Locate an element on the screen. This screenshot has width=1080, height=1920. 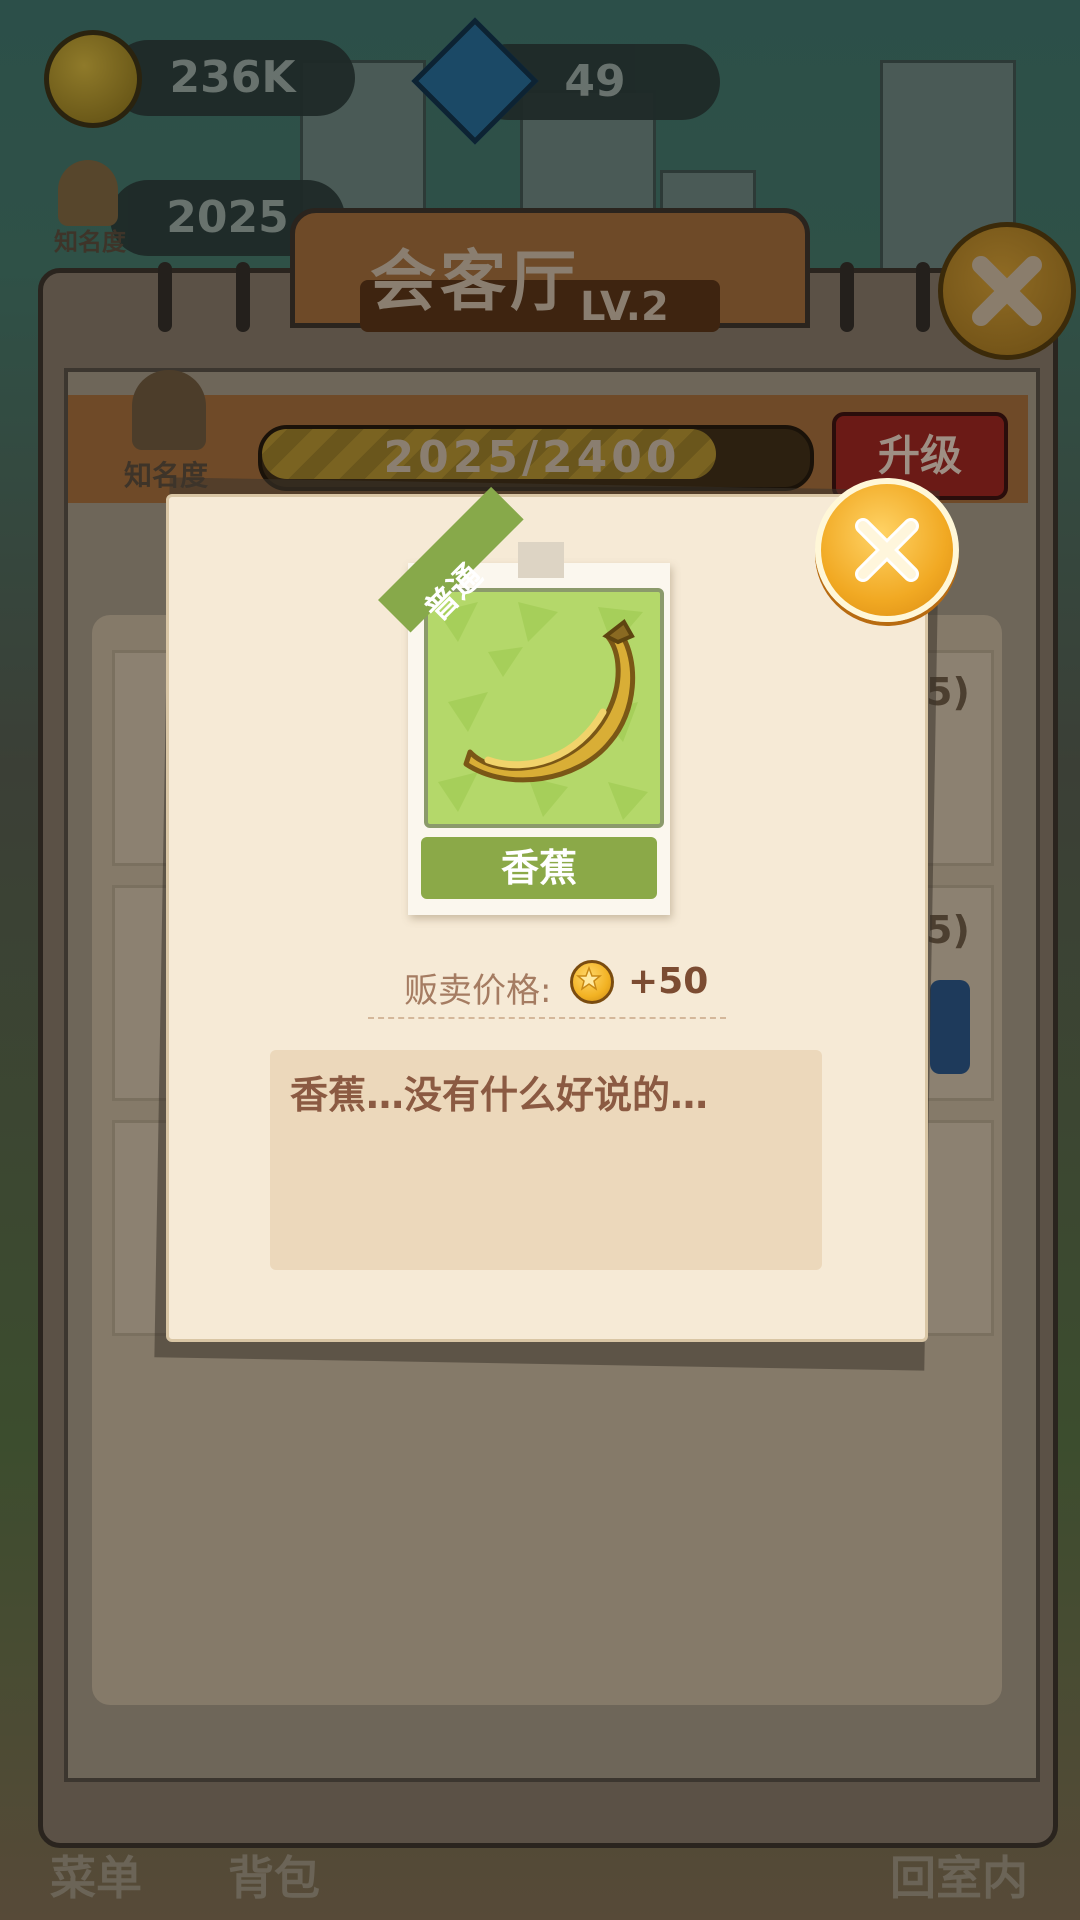
divider is located at coordinates (547, 1018).